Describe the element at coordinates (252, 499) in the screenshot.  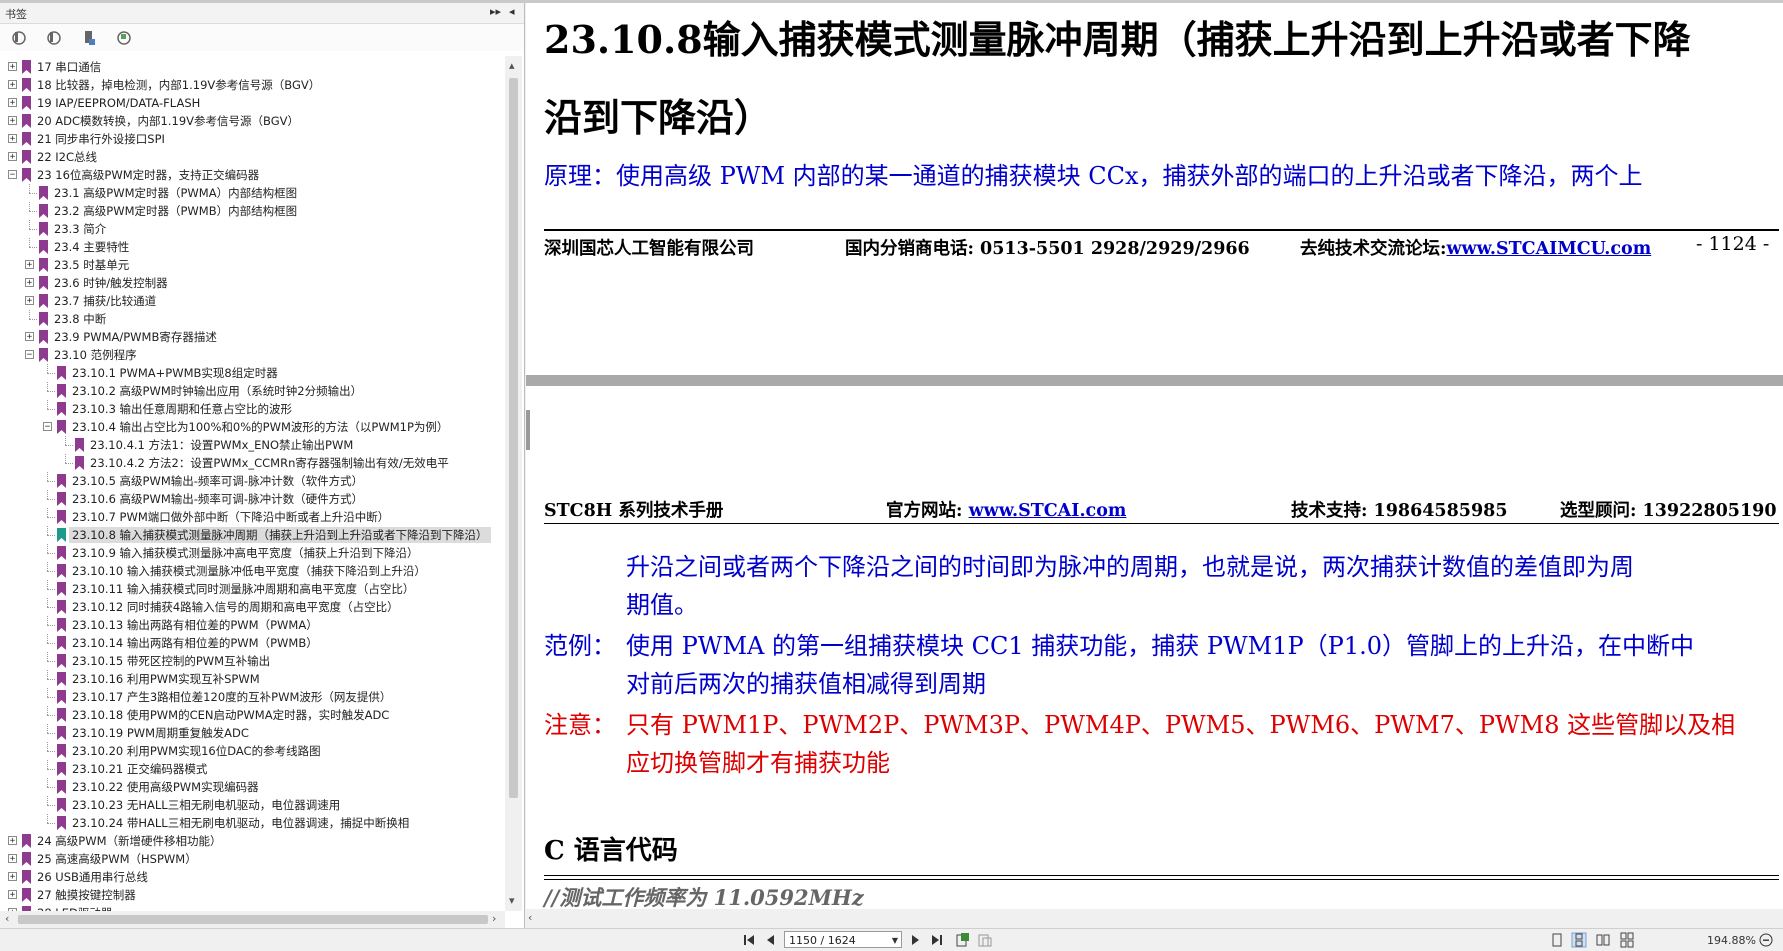
I see `bookmark-item: 23.10.6 高级PWM输出-频率可调-脉冲计数（硬件方式）` at that location.